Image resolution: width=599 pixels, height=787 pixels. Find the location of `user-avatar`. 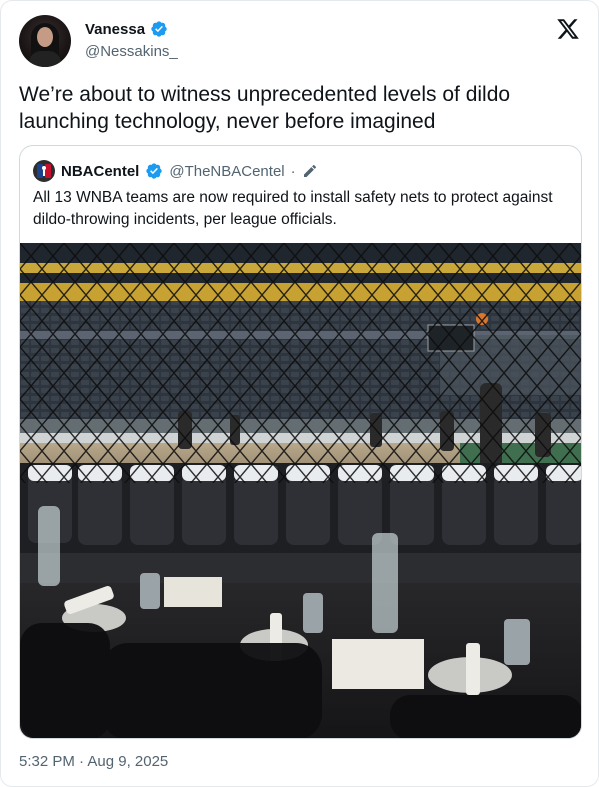

user-avatar is located at coordinates (45, 41).